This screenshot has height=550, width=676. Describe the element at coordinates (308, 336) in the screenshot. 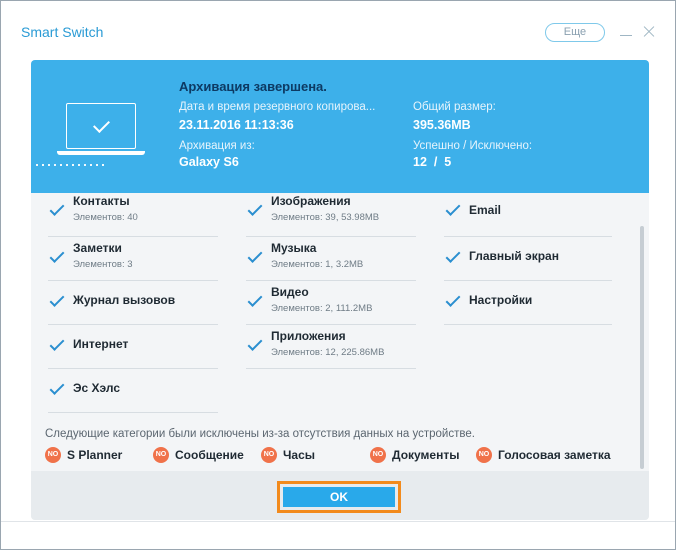

I see `category-name: Приложения` at that location.